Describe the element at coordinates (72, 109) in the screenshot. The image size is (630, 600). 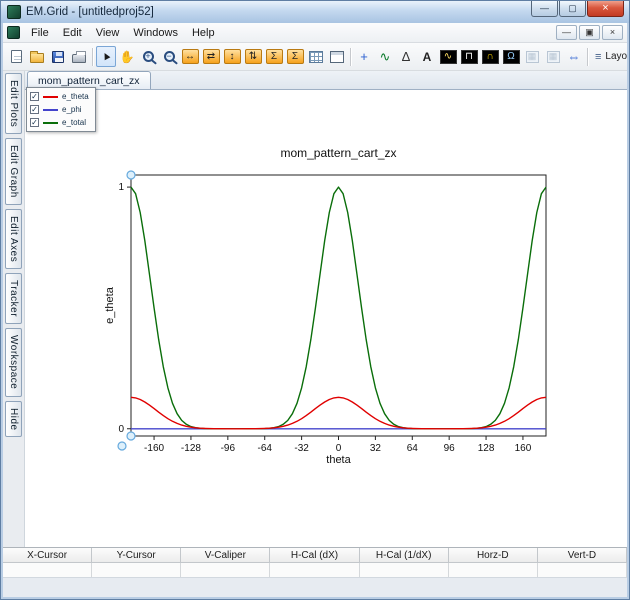
I see `legend-label-e_phi: e_phi` at that location.